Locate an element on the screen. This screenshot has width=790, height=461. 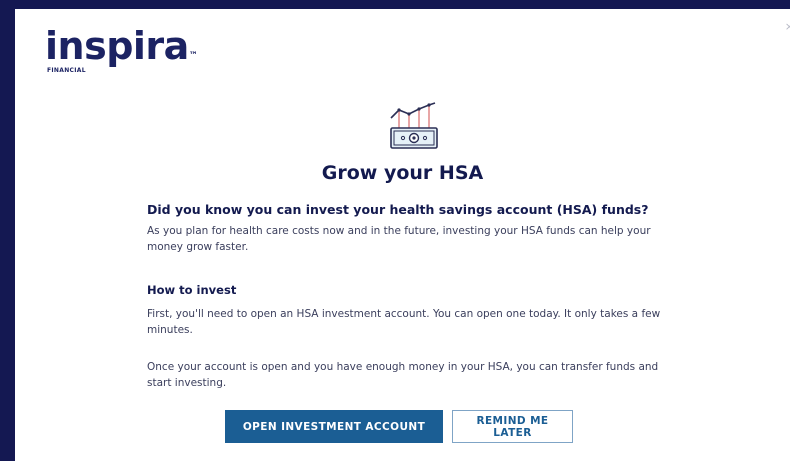
inspira-logo: inspira™ is located at coordinates (121, 46).